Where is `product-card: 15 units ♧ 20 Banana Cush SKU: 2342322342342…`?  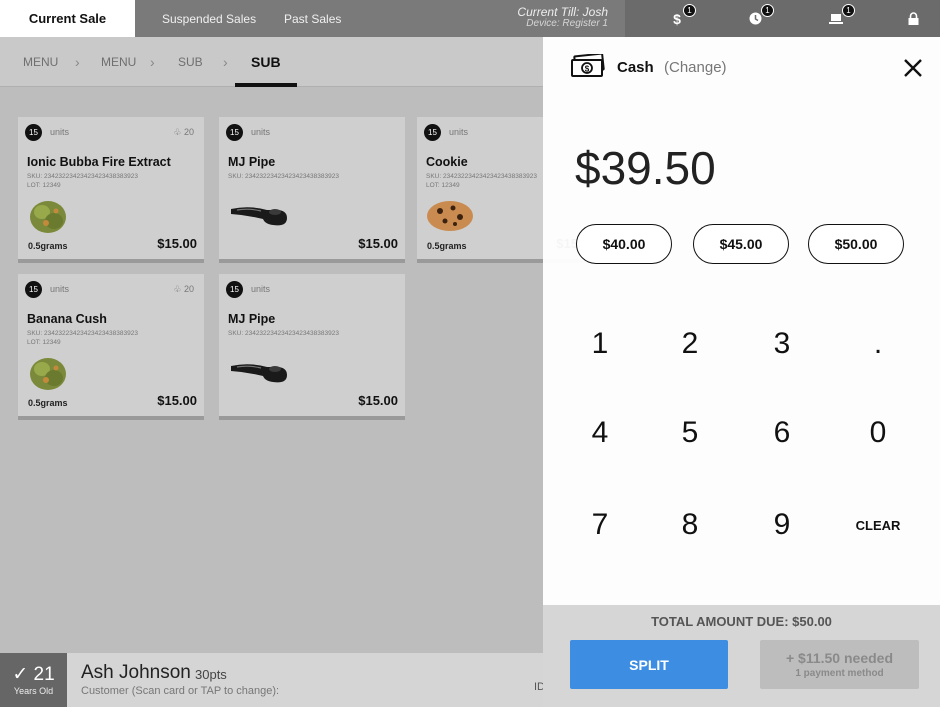
product-card: 15 units ♧ 20 Banana Cush SKU: 2342322342342… is located at coordinates (111, 347).